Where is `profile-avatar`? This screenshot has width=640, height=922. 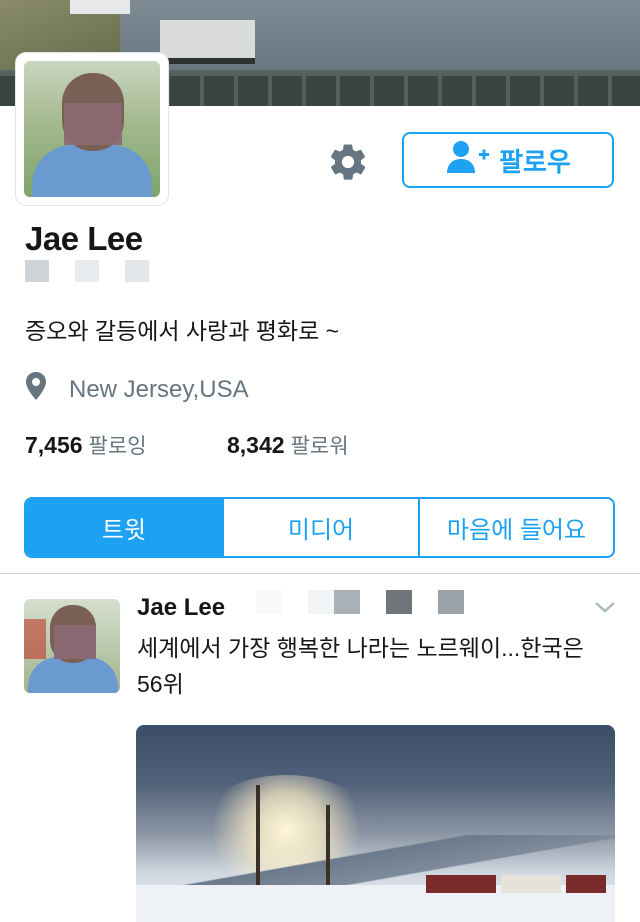 profile-avatar is located at coordinates (92, 129).